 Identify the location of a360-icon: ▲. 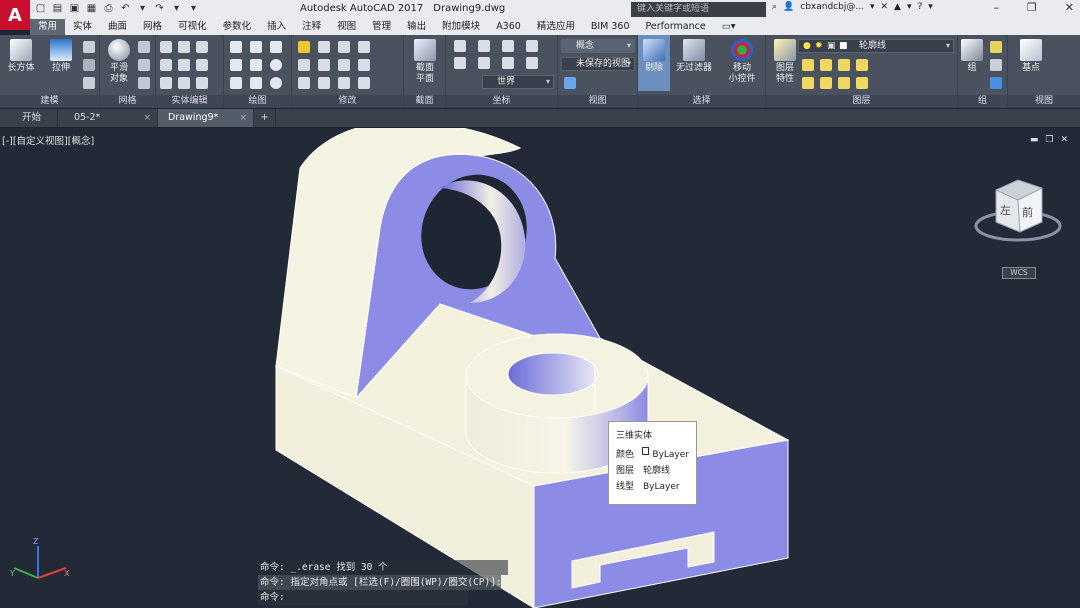
(897, 7).